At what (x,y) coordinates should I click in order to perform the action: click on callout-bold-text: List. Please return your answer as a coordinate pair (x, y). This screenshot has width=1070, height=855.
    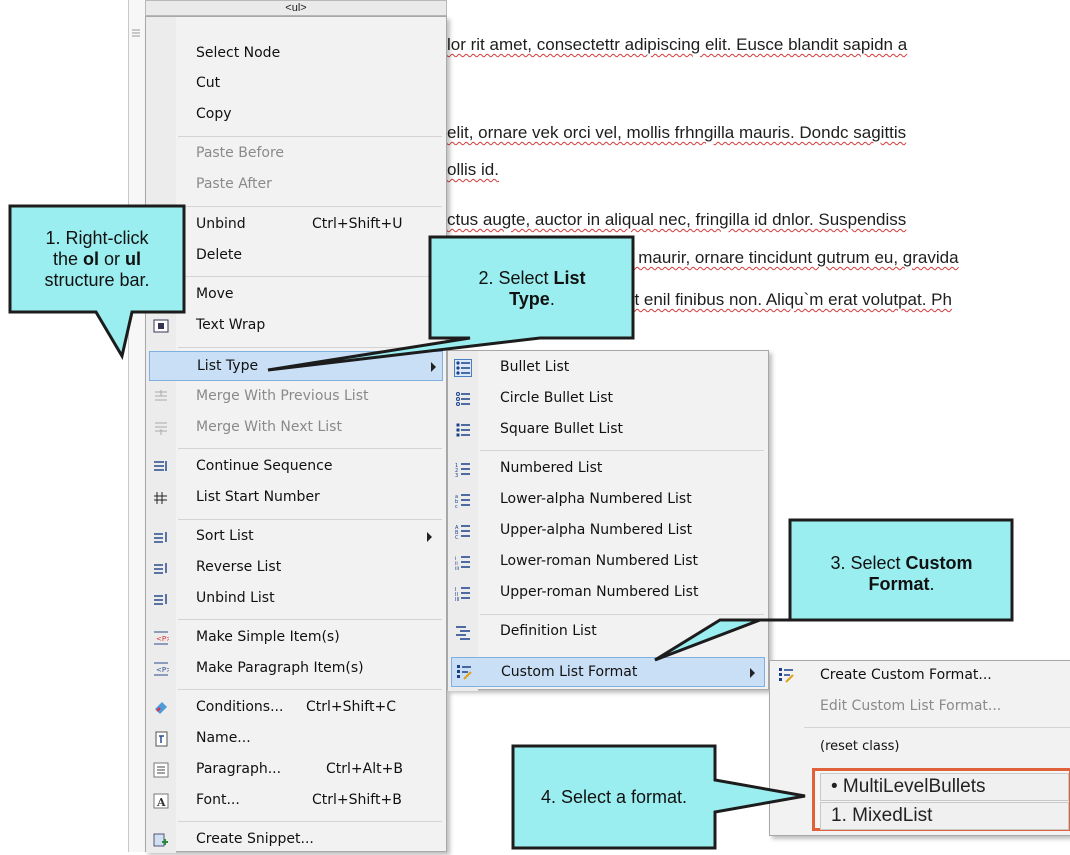
    Looking at the image, I should click on (569, 278).